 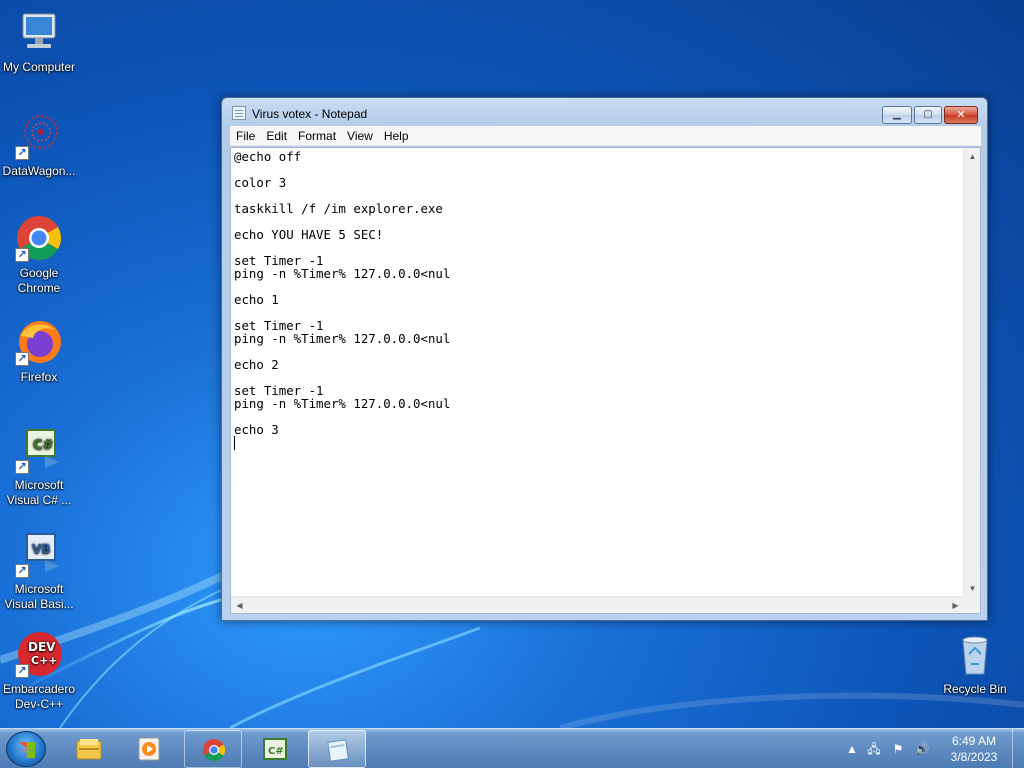 I want to click on chrome-icon: ↗, so click(x=39, y=238).